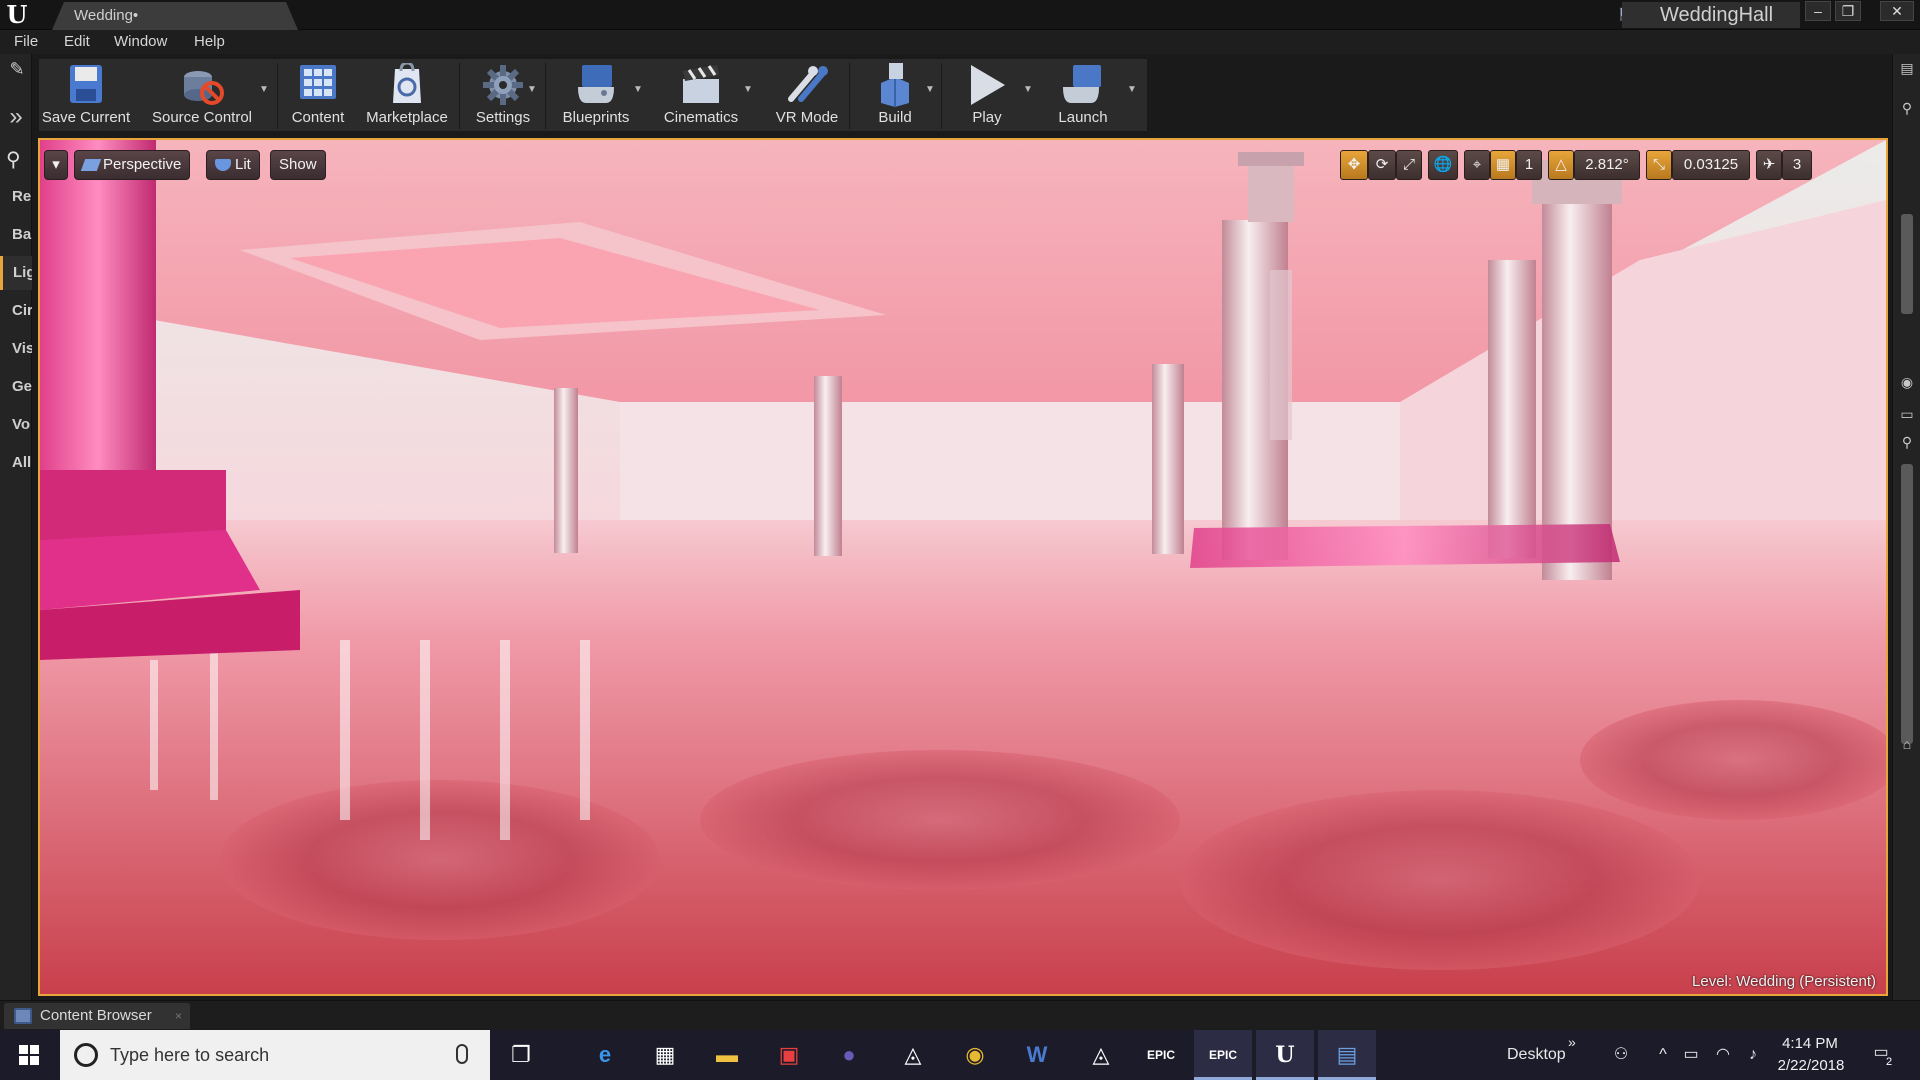 The image size is (1920, 1080). What do you see at coordinates (1409, 165) in the screenshot?
I see `scale-icon: ⤢` at bounding box center [1409, 165].